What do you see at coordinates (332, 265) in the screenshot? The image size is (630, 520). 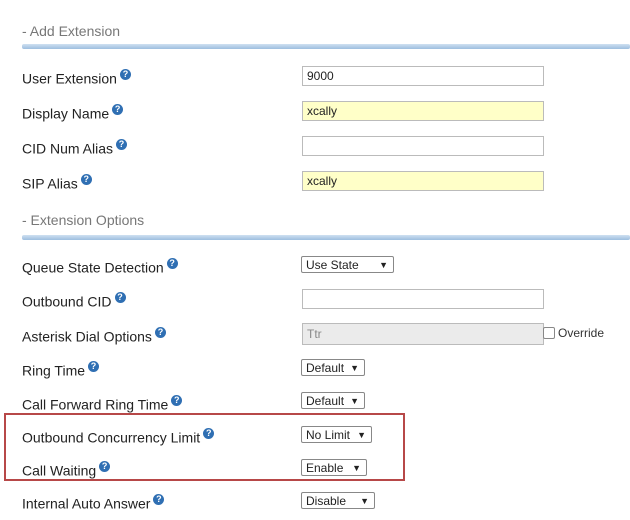 I see `queue-state-detection-value: Use State` at bounding box center [332, 265].